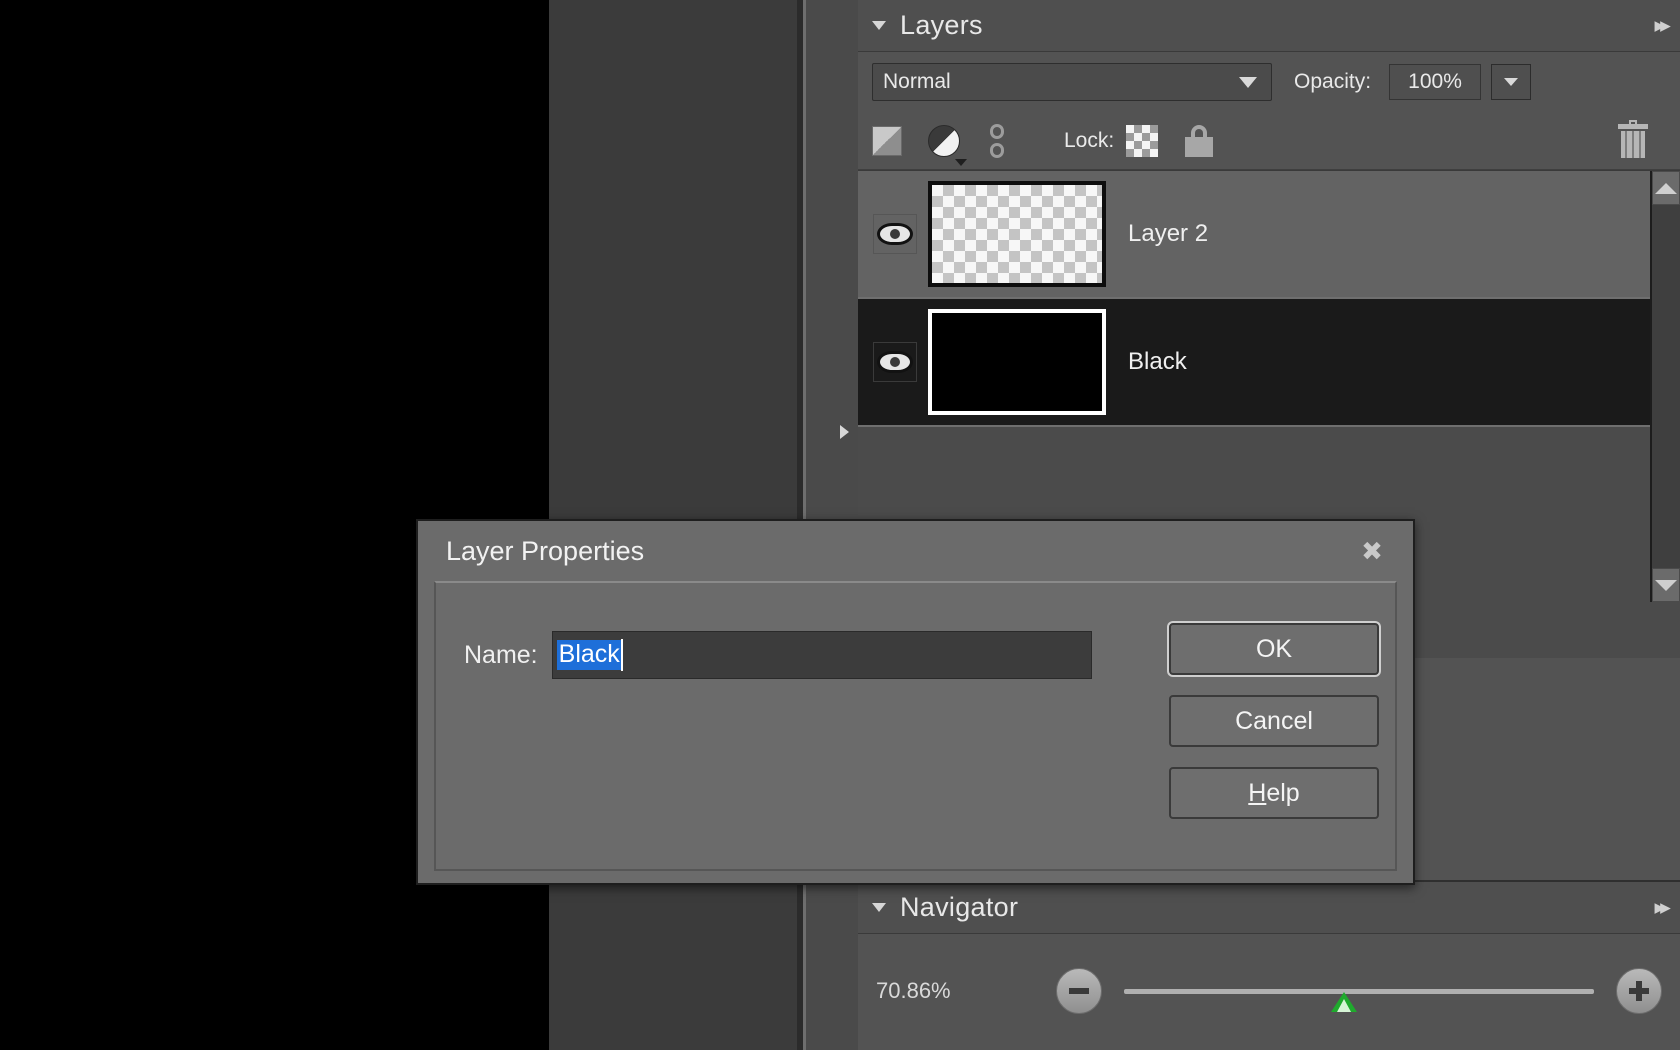 This screenshot has height=1050, width=1680. Describe the element at coordinates (1269, 907) in the screenshot. I see `navigator-panel-header: Navigator ▸▸` at that location.